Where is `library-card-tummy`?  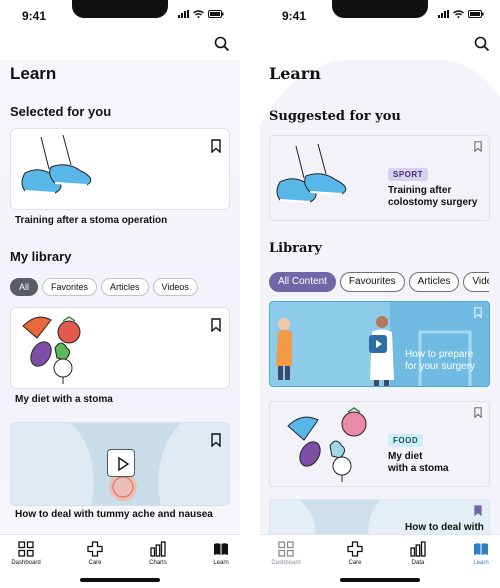 library-card-tummy is located at coordinates (120, 464).